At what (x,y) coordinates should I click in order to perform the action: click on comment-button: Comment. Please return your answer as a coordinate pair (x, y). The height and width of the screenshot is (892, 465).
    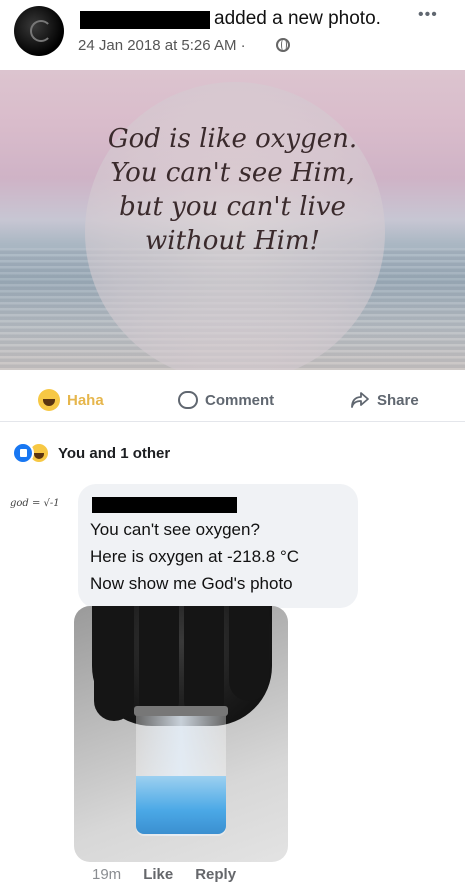
    Looking at the image, I should click on (226, 400).